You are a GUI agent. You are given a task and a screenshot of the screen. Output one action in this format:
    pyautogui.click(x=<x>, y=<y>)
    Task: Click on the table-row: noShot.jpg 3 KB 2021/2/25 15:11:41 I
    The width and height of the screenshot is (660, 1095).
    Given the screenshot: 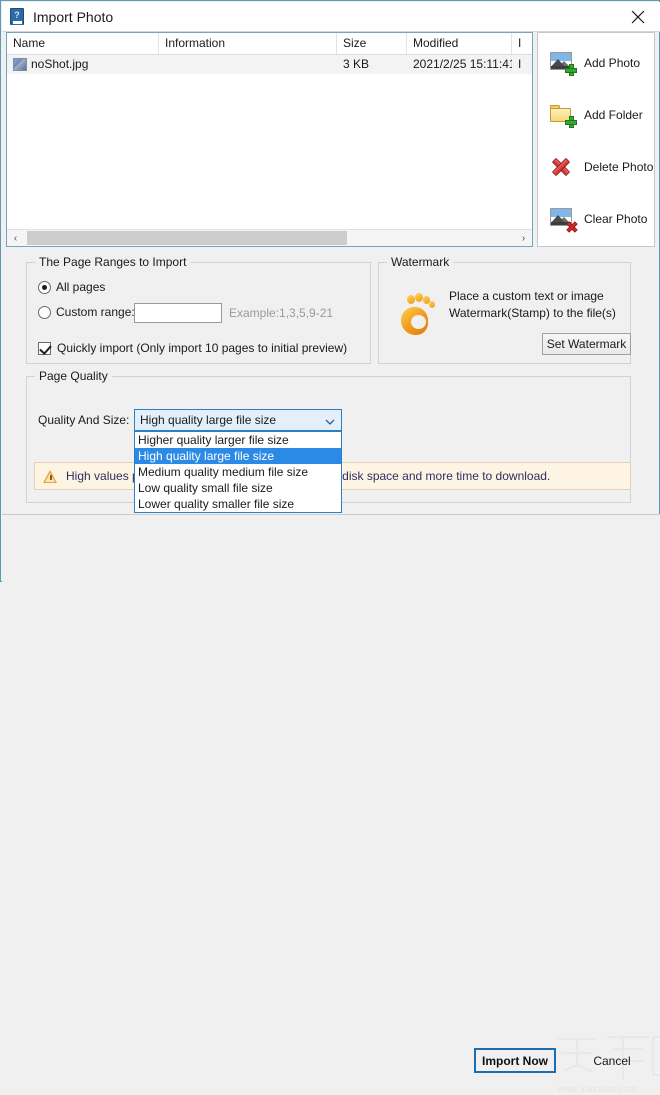 What is the action you would take?
    pyautogui.click(x=269, y=64)
    